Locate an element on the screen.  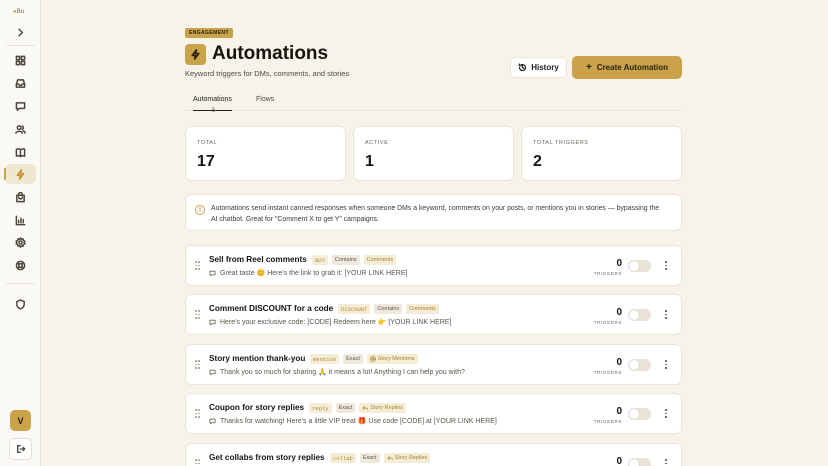
sidebar-item-contacts is located at coordinates (20, 129).